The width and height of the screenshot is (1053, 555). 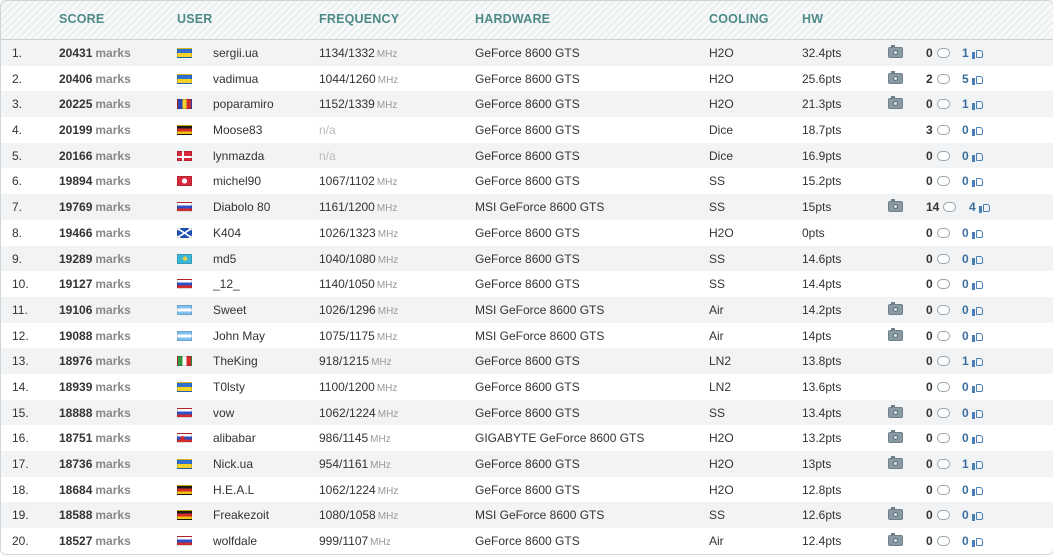 What do you see at coordinates (559, 438) in the screenshot?
I see `hardware: GIGABYTE GeForce 8600 GTS` at bounding box center [559, 438].